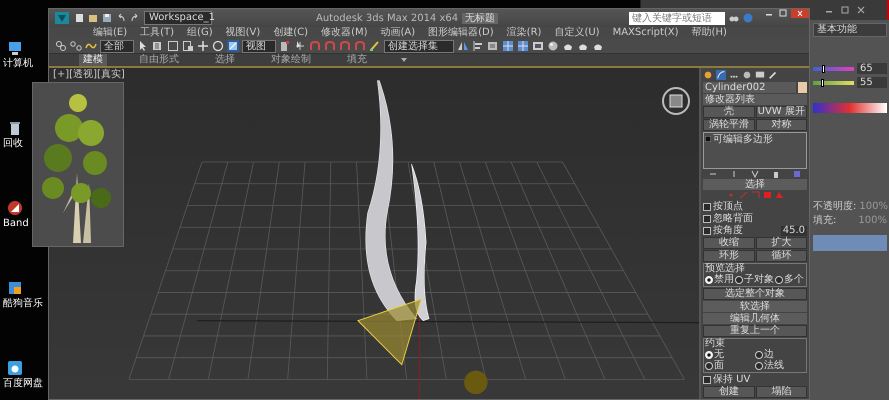  What do you see at coordinates (793, 231) in the screenshot?
I see `angle-spinner: 45.0` at bounding box center [793, 231].